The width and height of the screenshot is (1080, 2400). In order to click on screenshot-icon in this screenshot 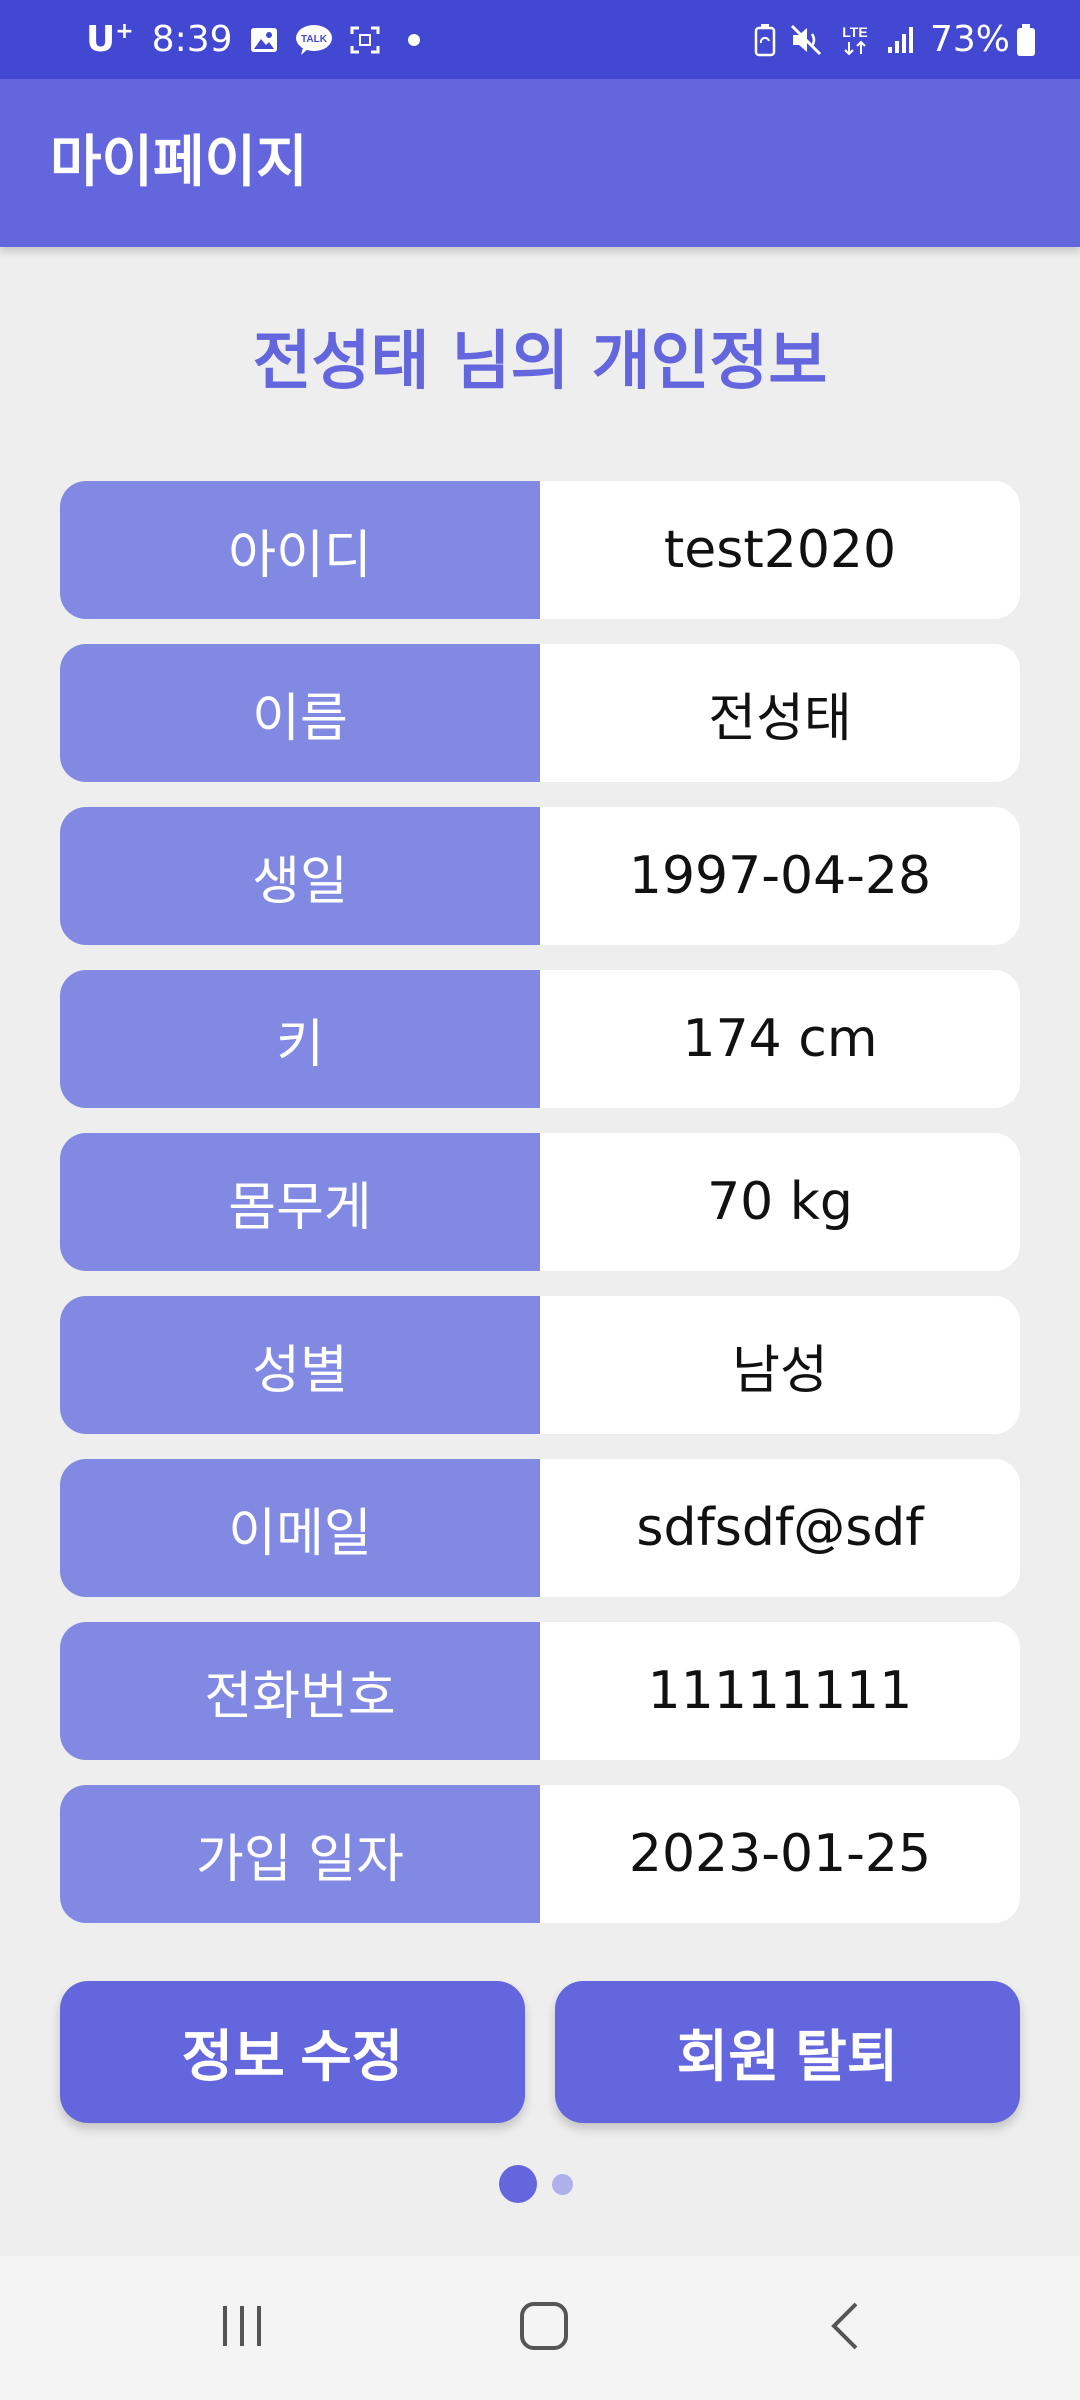, I will do `click(365, 40)`.